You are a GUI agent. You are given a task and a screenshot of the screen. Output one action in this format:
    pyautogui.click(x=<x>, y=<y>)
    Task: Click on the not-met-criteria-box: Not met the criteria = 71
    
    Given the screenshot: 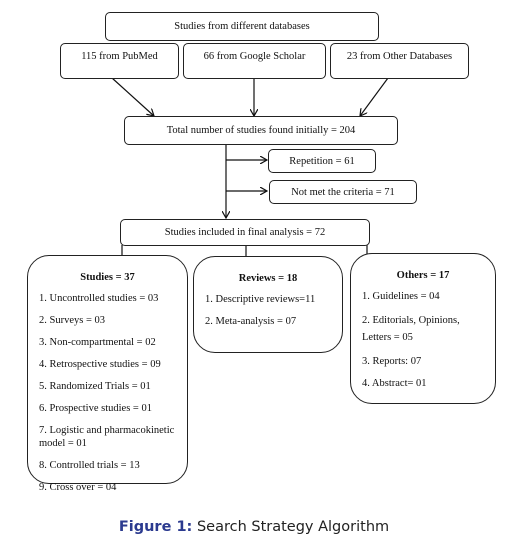 What is the action you would take?
    pyautogui.click(x=343, y=192)
    